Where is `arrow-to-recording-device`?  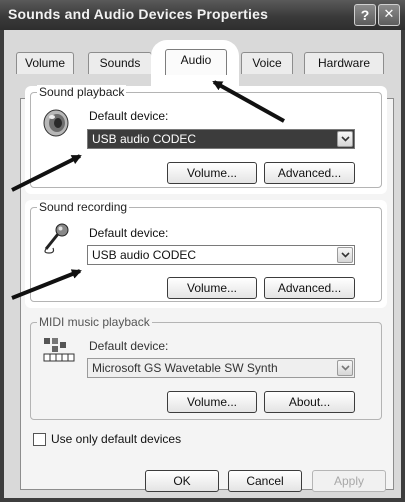
arrow-to-recording-device is located at coordinates (46, 284).